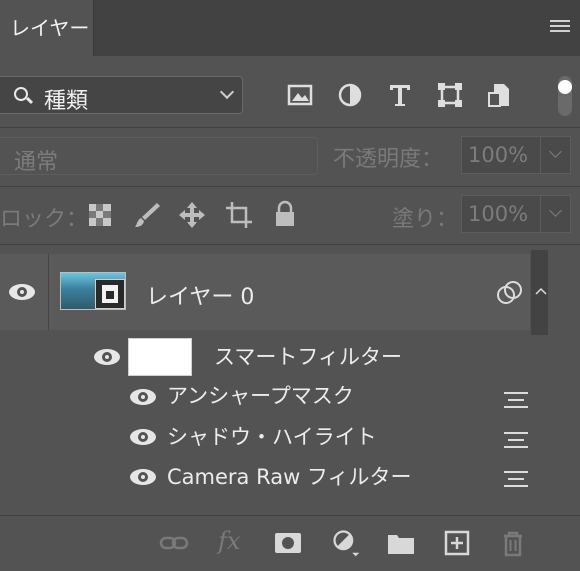 Image resolution: width=580 pixels, height=571 pixels. Describe the element at coordinates (541, 291) in the screenshot. I see `collapse-chevron-icon` at that location.